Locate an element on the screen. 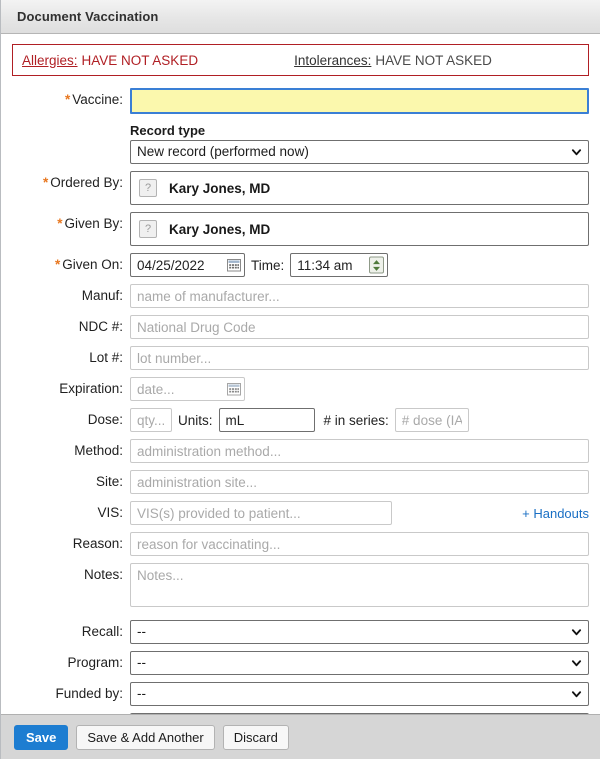 The height and width of the screenshot is (759, 600). record-type-select: New record (performed now) is located at coordinates (359, 152).